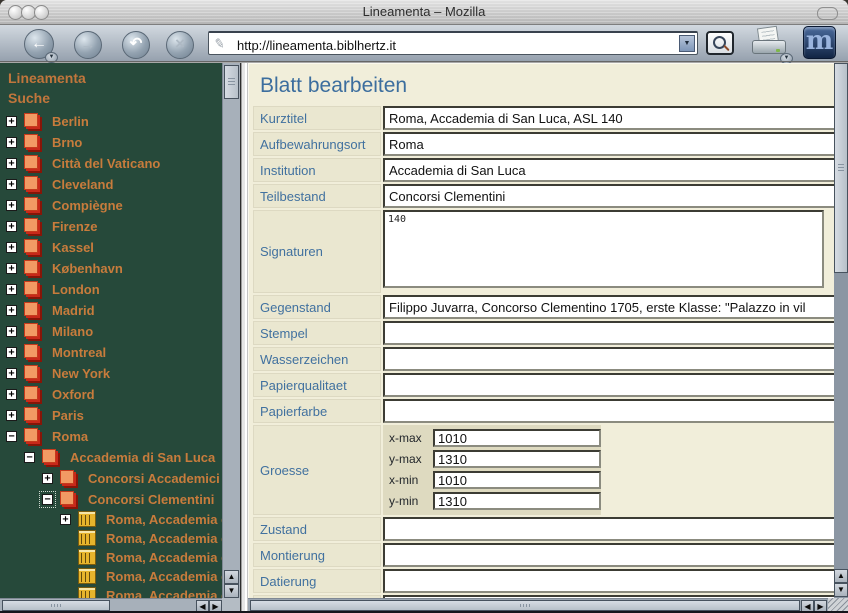 The image size is (848, 613). What do you see at coordinates (111, 605) in the screenshot?
I see `sidebar-horizontal-scrollbar: ◀ ▶` at bounding box center [111, 605].